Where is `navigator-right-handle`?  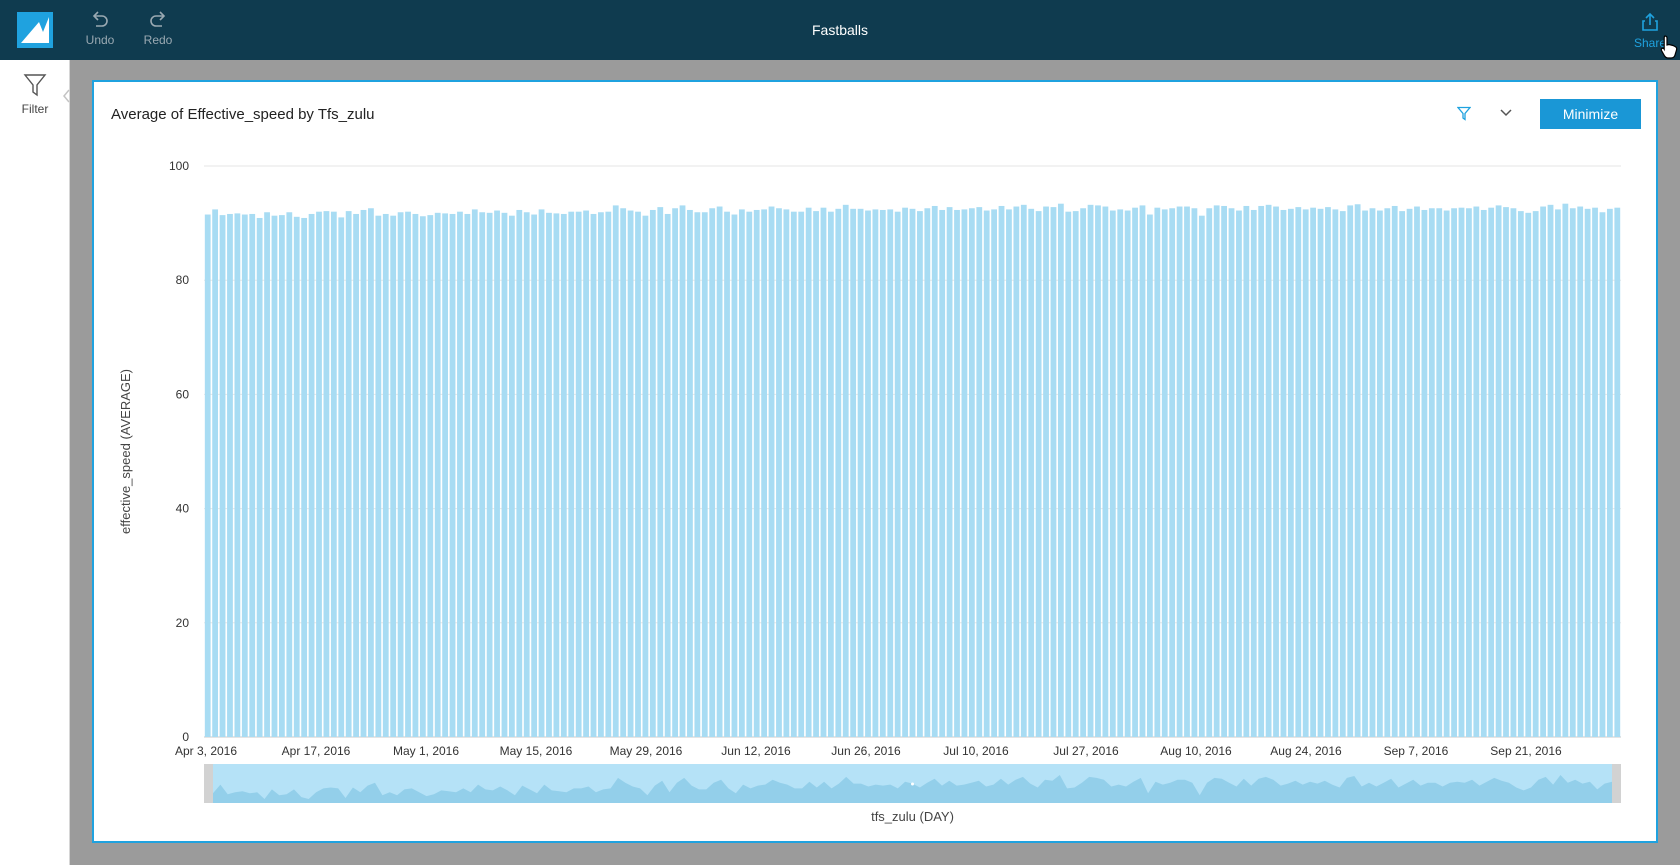 navigator-right-handle is located at coordinates (1616, 783).